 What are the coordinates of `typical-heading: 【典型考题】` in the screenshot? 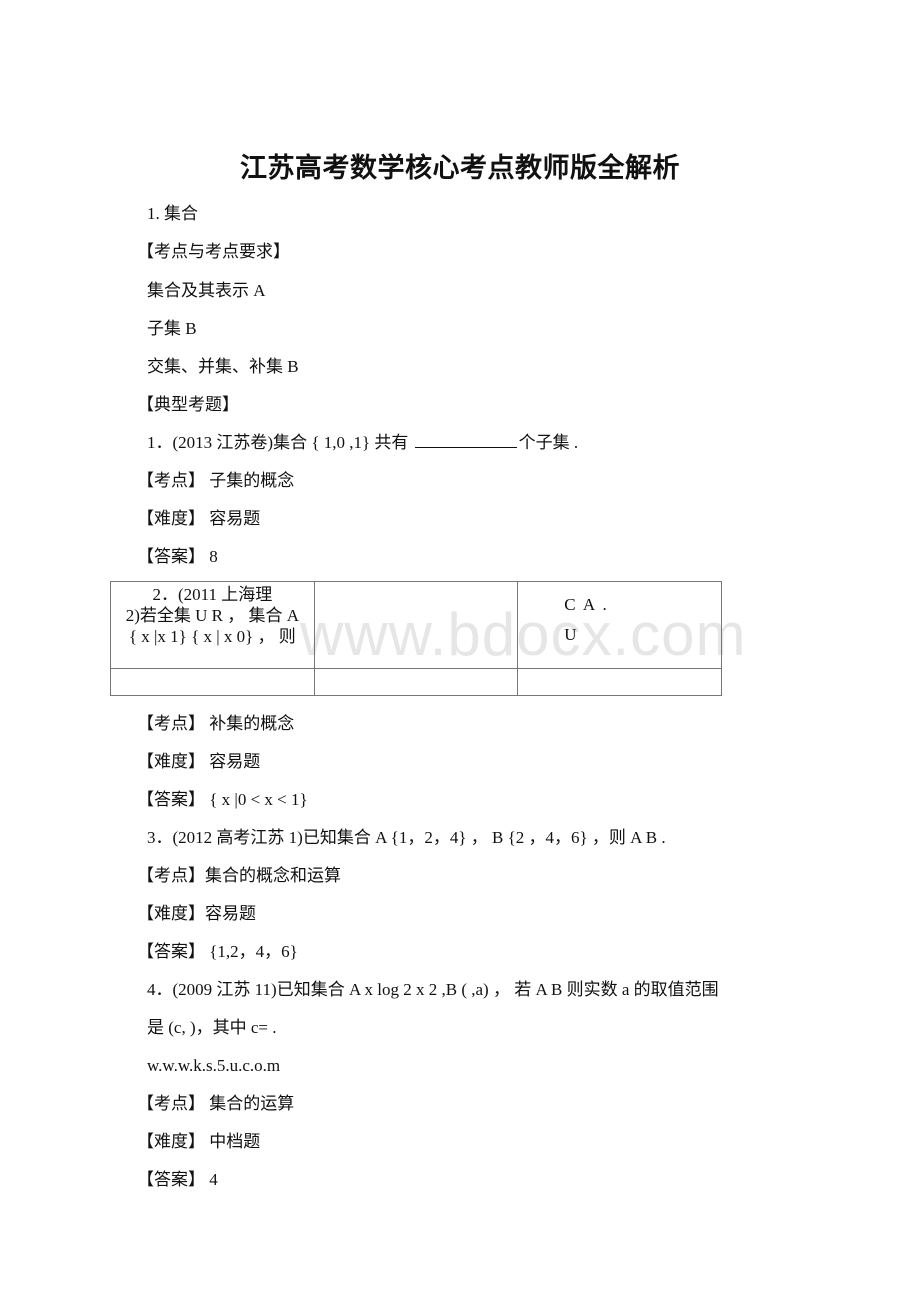 It's located at (188, 404).